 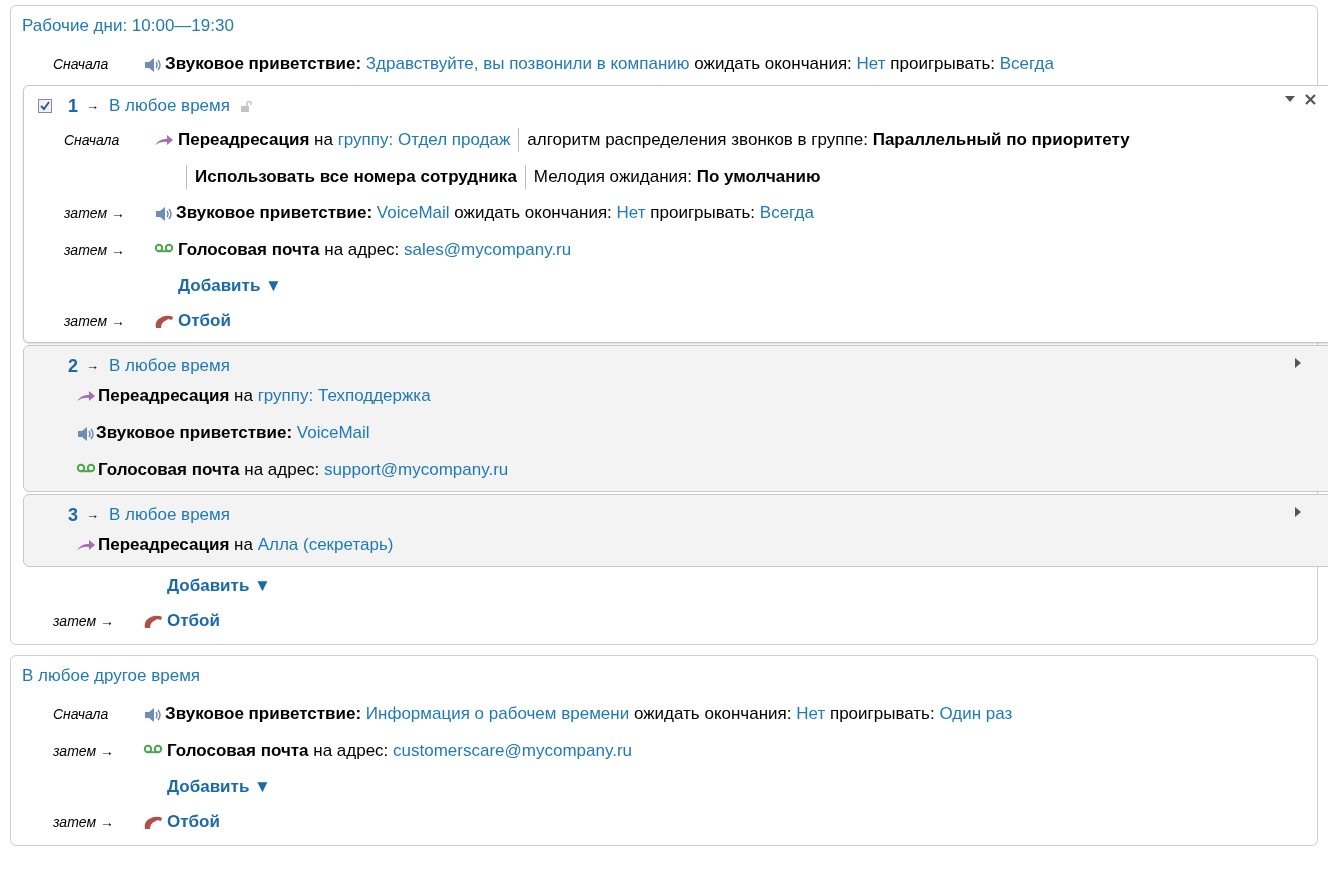 I want to click on link: Один раз, so click(x=976, y=713).